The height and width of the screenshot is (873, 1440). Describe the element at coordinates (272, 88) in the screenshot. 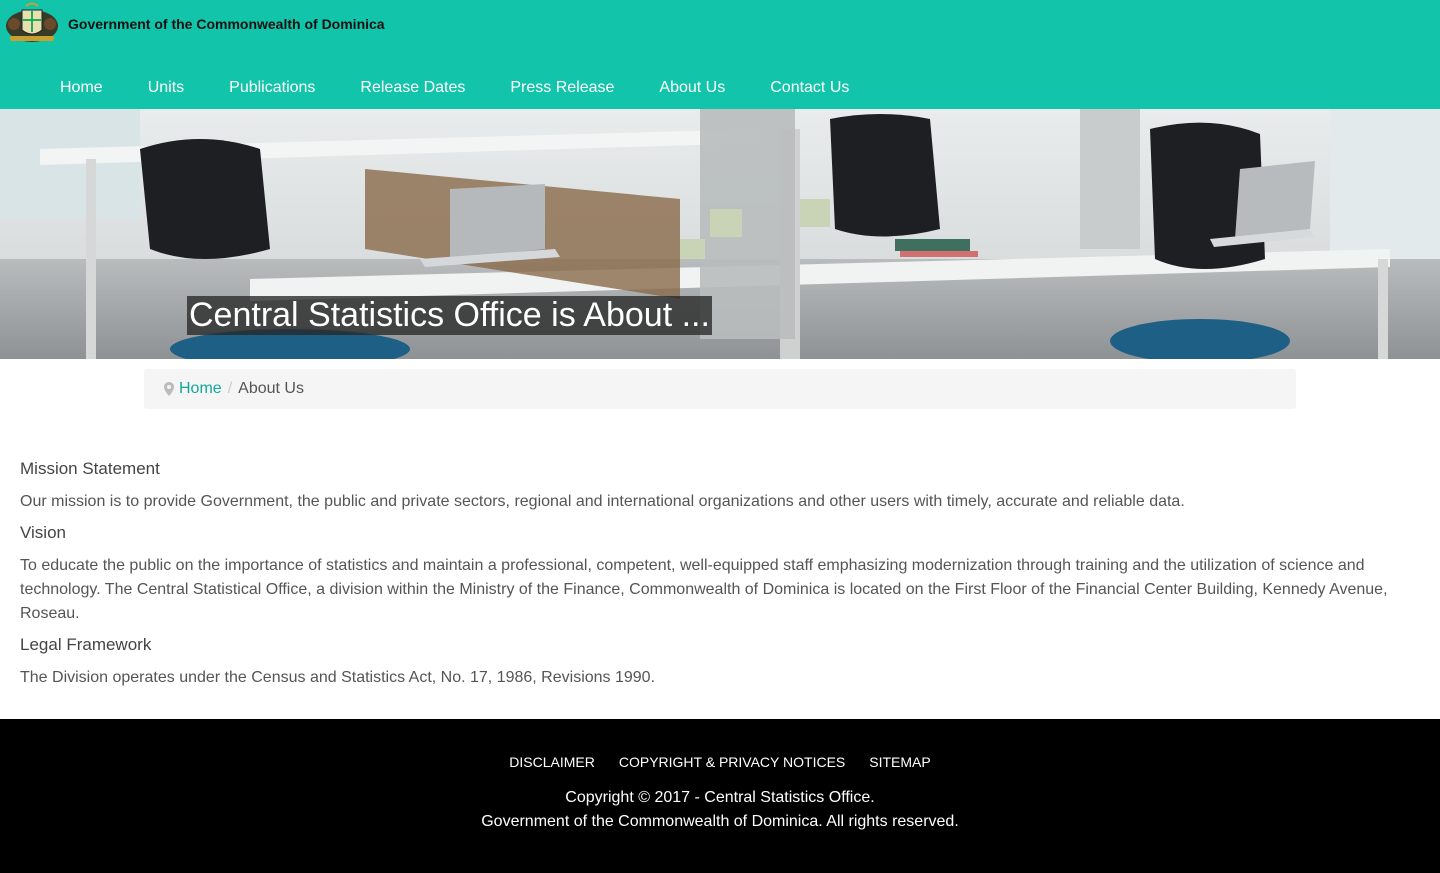

I see `nav-item-publications: Publications` at that location.